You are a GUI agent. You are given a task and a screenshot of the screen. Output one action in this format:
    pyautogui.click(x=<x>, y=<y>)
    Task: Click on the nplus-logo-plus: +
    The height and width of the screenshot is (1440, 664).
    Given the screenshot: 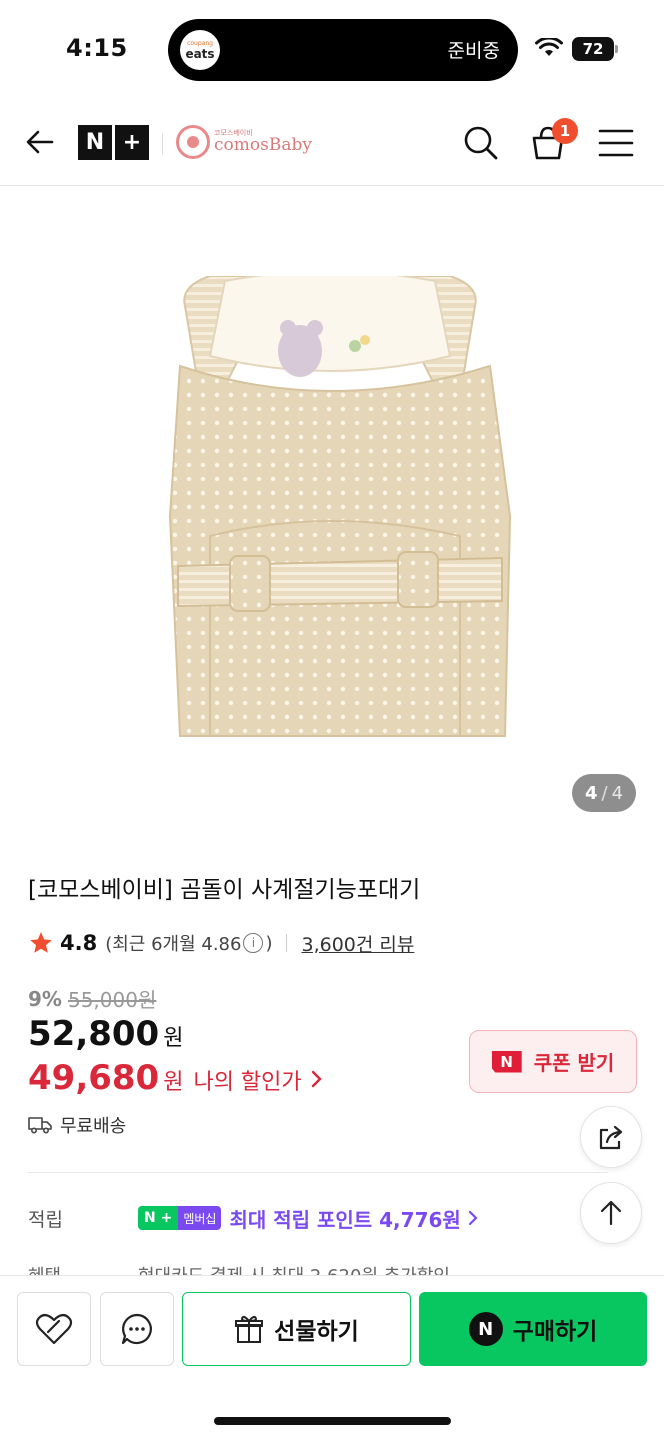 What is the action you would take?
    pyautogui.click(x=132, y=142)
    